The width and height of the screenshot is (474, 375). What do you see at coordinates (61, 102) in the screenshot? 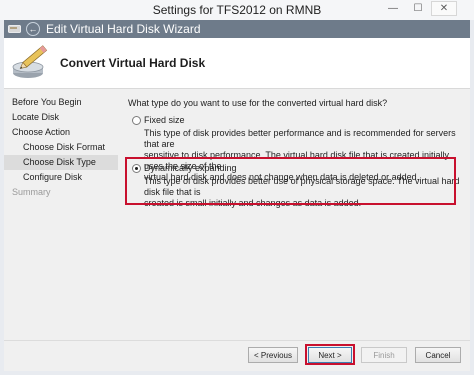
I see `nav-step-before-you-begin: Before You Begin` at bounding box center [61, 102].